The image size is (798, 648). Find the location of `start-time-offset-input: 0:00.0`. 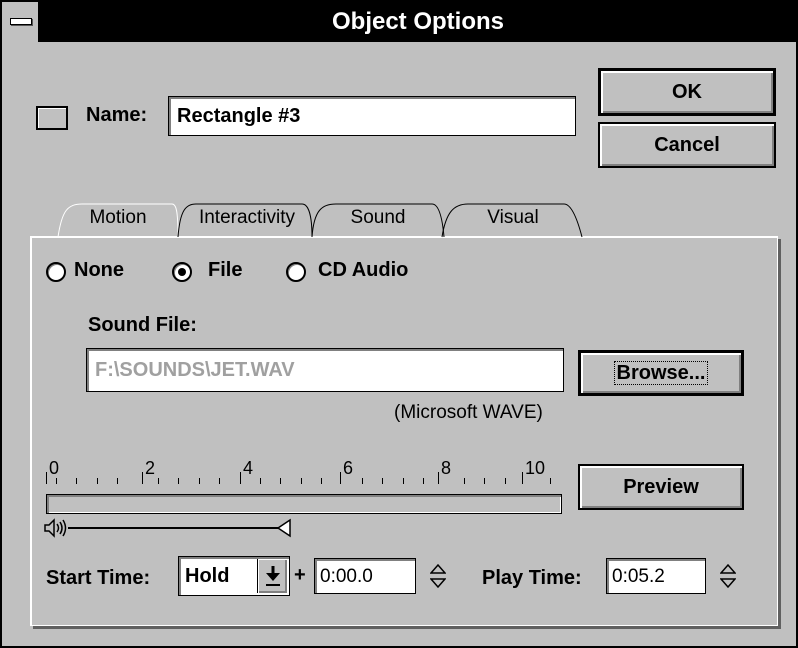

start-time-offset-input: 0:00.0 is located at coordinates (365, 576).